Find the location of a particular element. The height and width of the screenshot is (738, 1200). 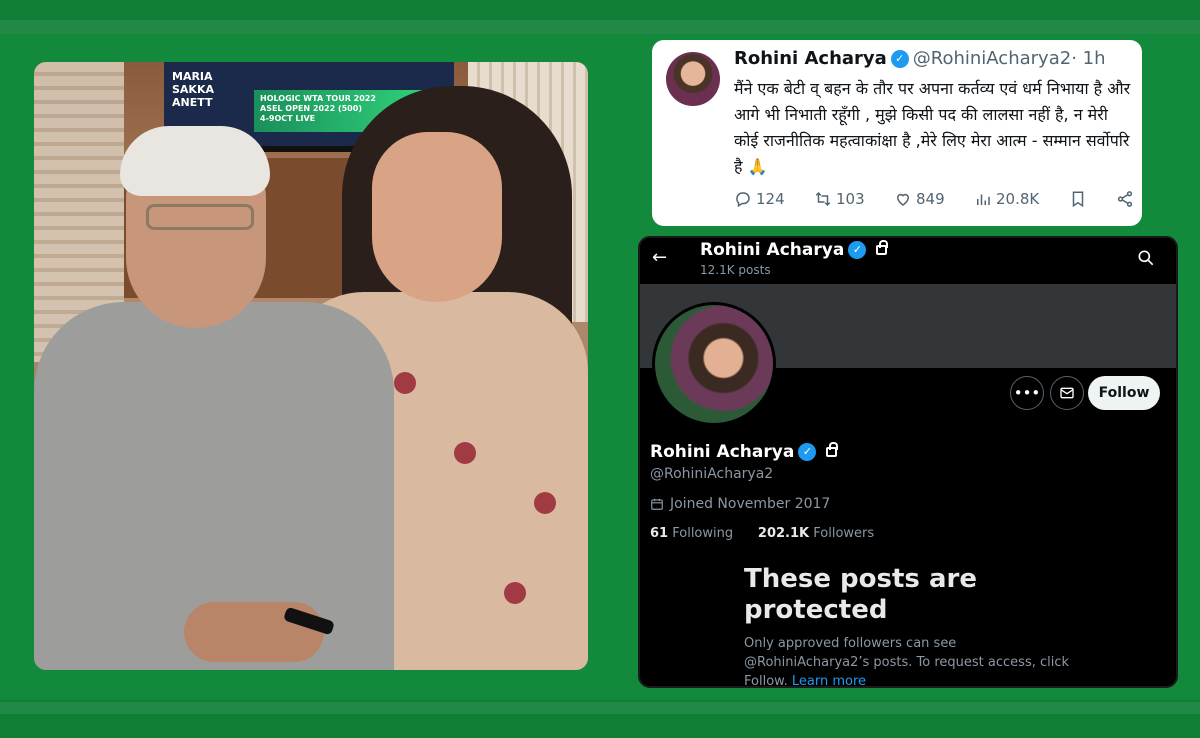

follow-button: Follow is located at coordinates (1124, 393).